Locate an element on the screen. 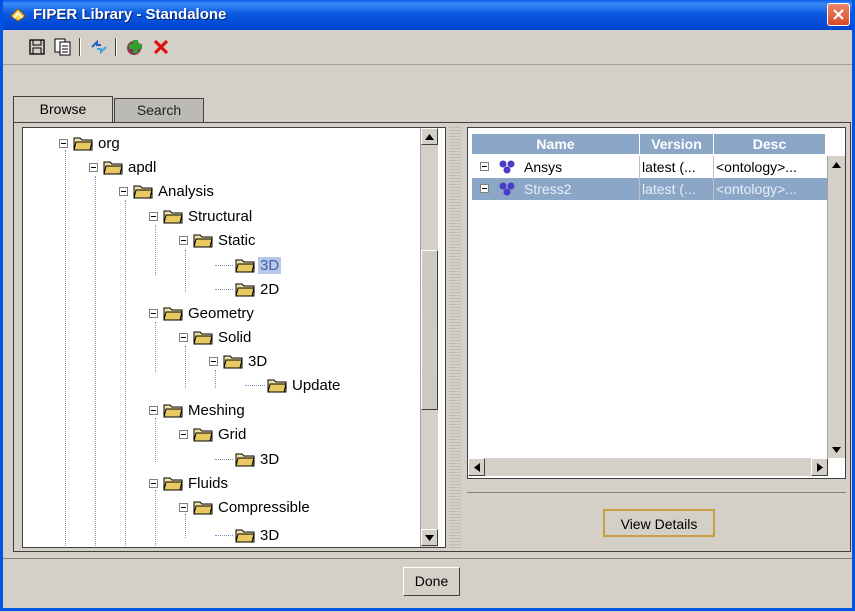  scroll-right-button is located at coordinates (819, 467).